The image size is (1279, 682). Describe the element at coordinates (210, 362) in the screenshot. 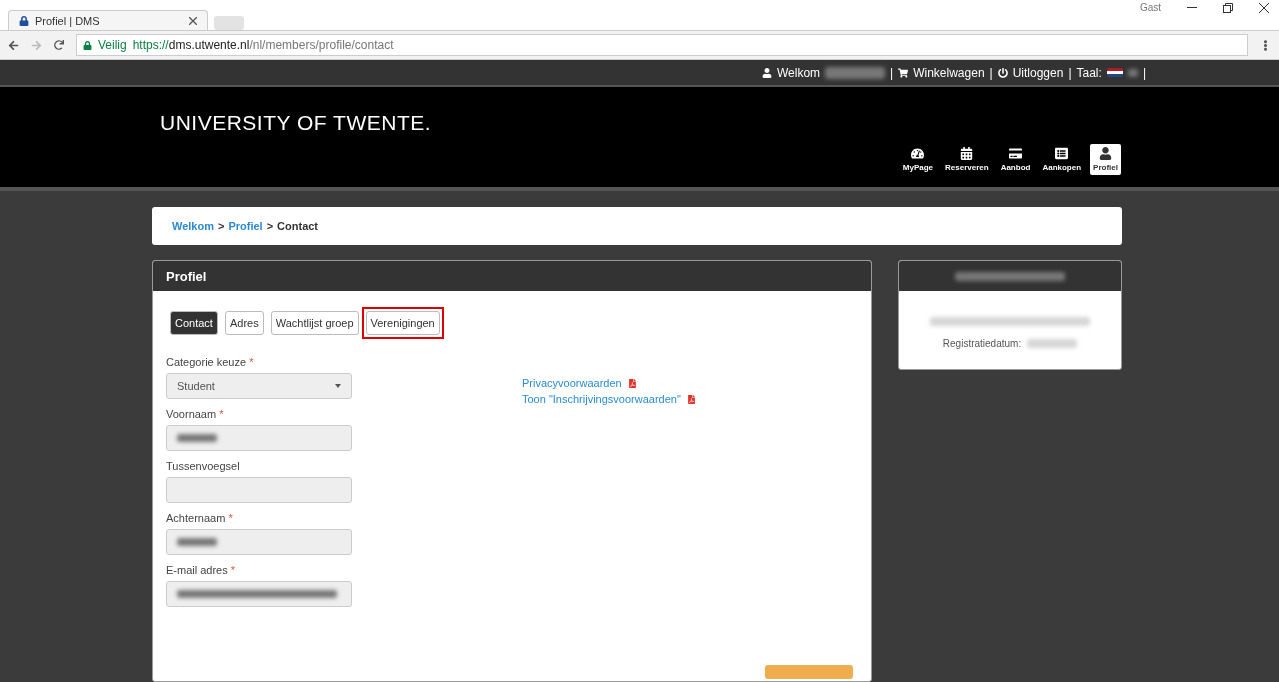

I see `field-label: Categorie keuze *` at that location.